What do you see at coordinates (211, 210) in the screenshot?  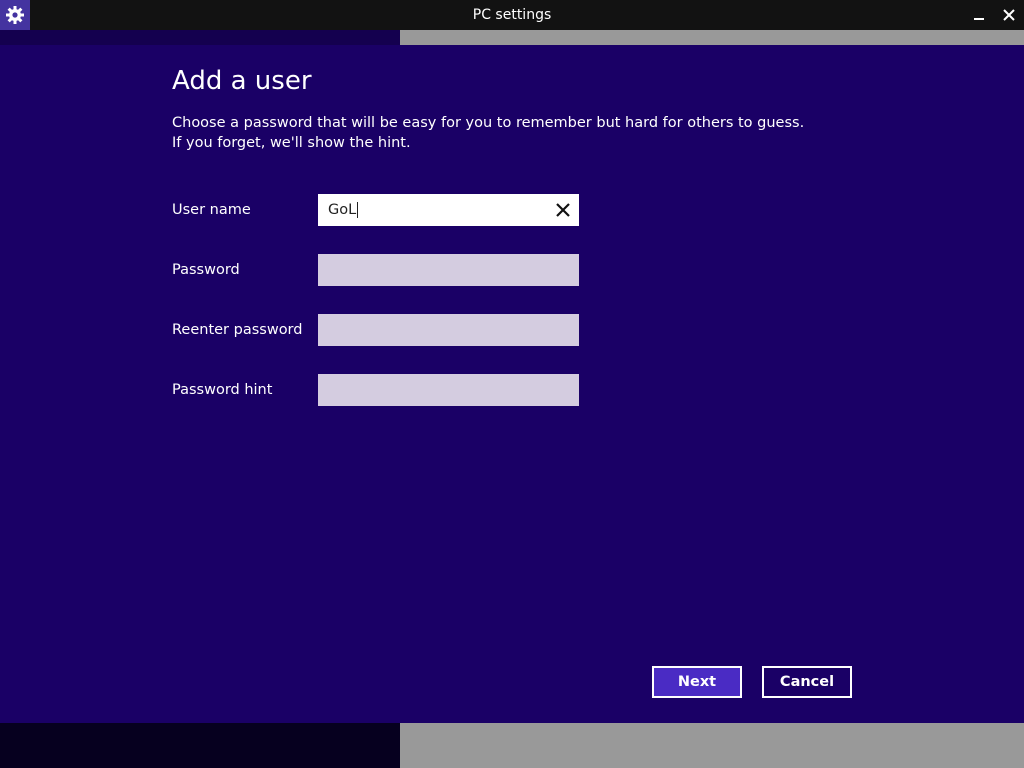 I see `username-label: User name` at bounding box center [211, 210].